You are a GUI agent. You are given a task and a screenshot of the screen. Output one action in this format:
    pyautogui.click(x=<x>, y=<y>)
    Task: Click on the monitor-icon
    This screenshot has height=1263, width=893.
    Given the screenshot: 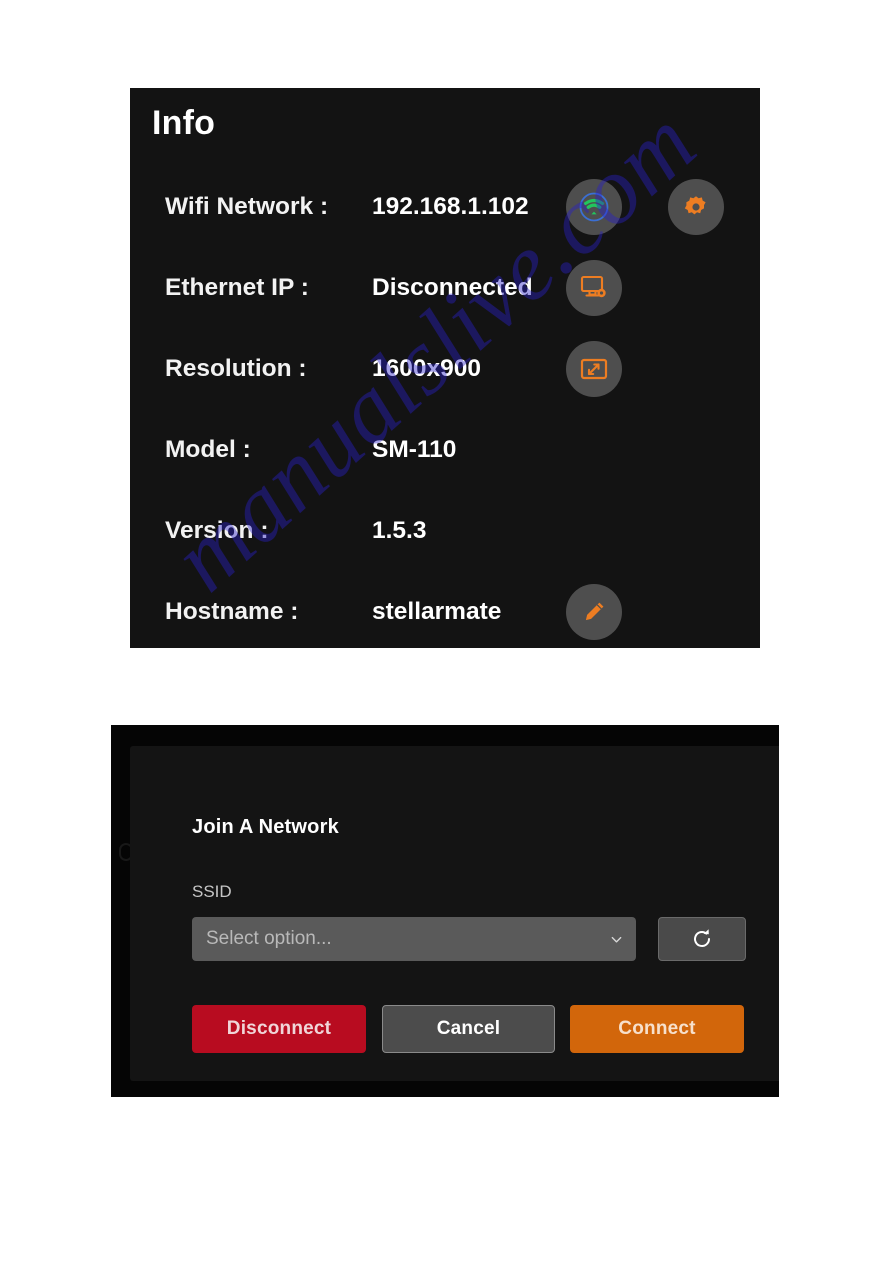 What is the action you would take?
    pyautogui.click(x=593, y=286)
    